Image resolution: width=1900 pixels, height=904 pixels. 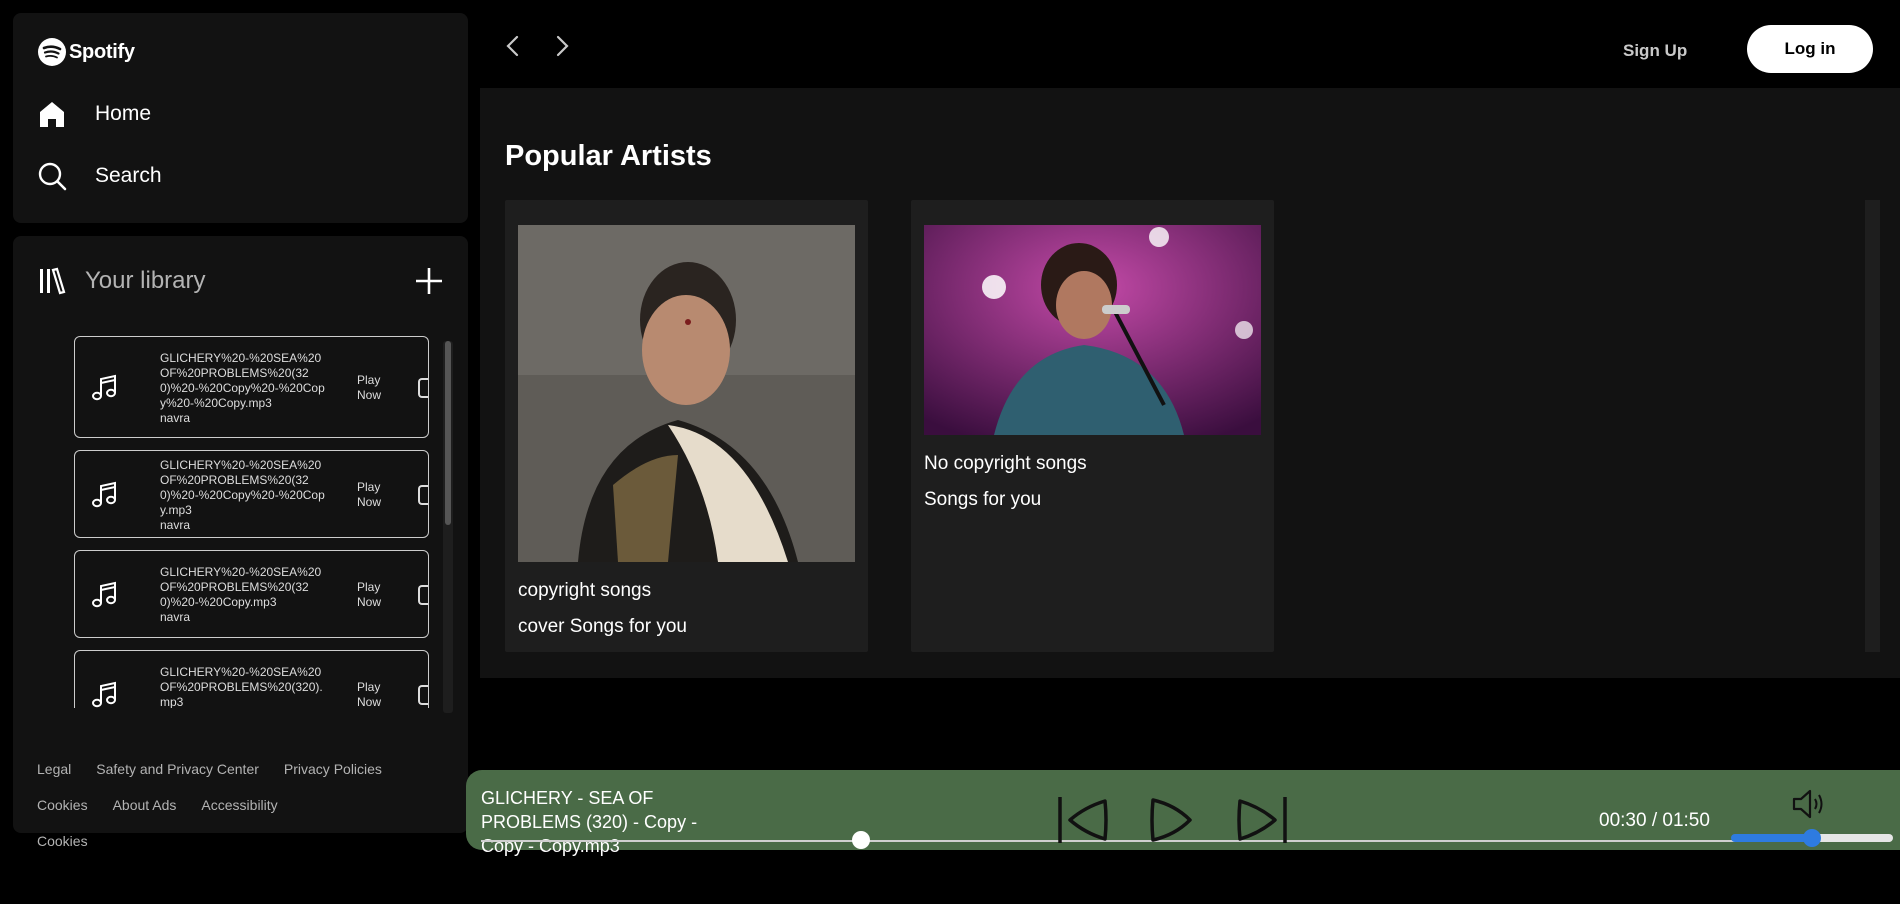 I want to click on home-icon, so click(x=52, y=114).